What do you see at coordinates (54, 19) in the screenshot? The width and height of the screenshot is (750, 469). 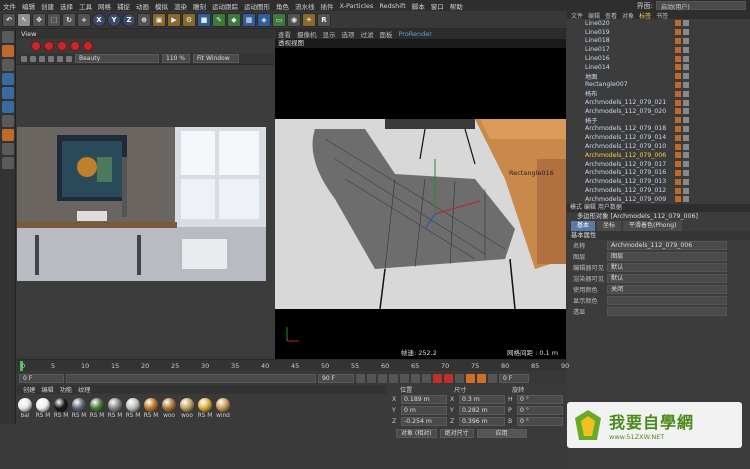 I see `scale-icon: ⬚` at bounding box center [54, 19].